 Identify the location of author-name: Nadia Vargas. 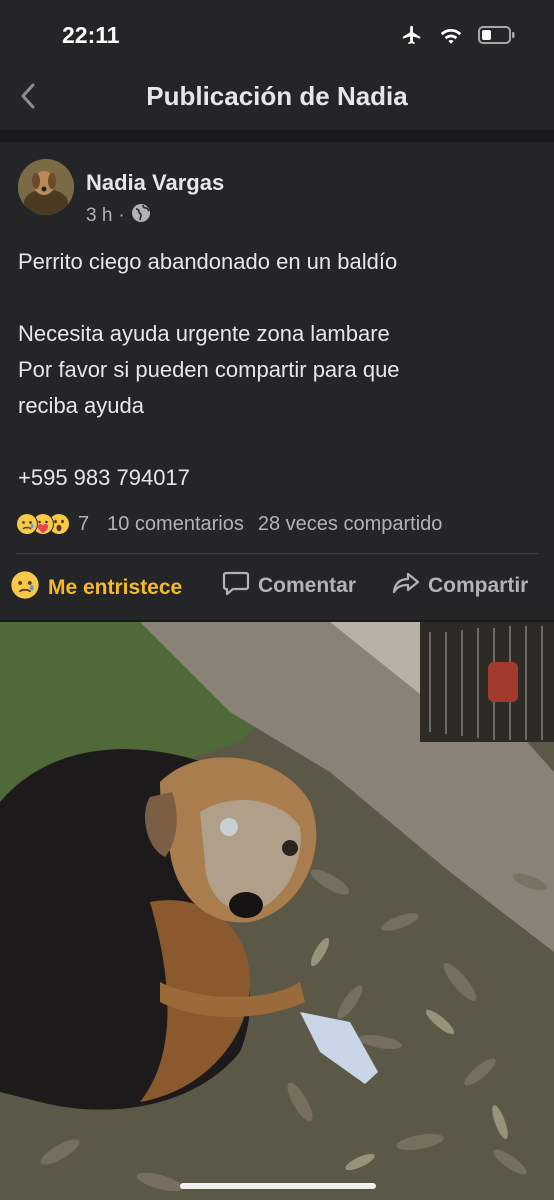
(155, 183).